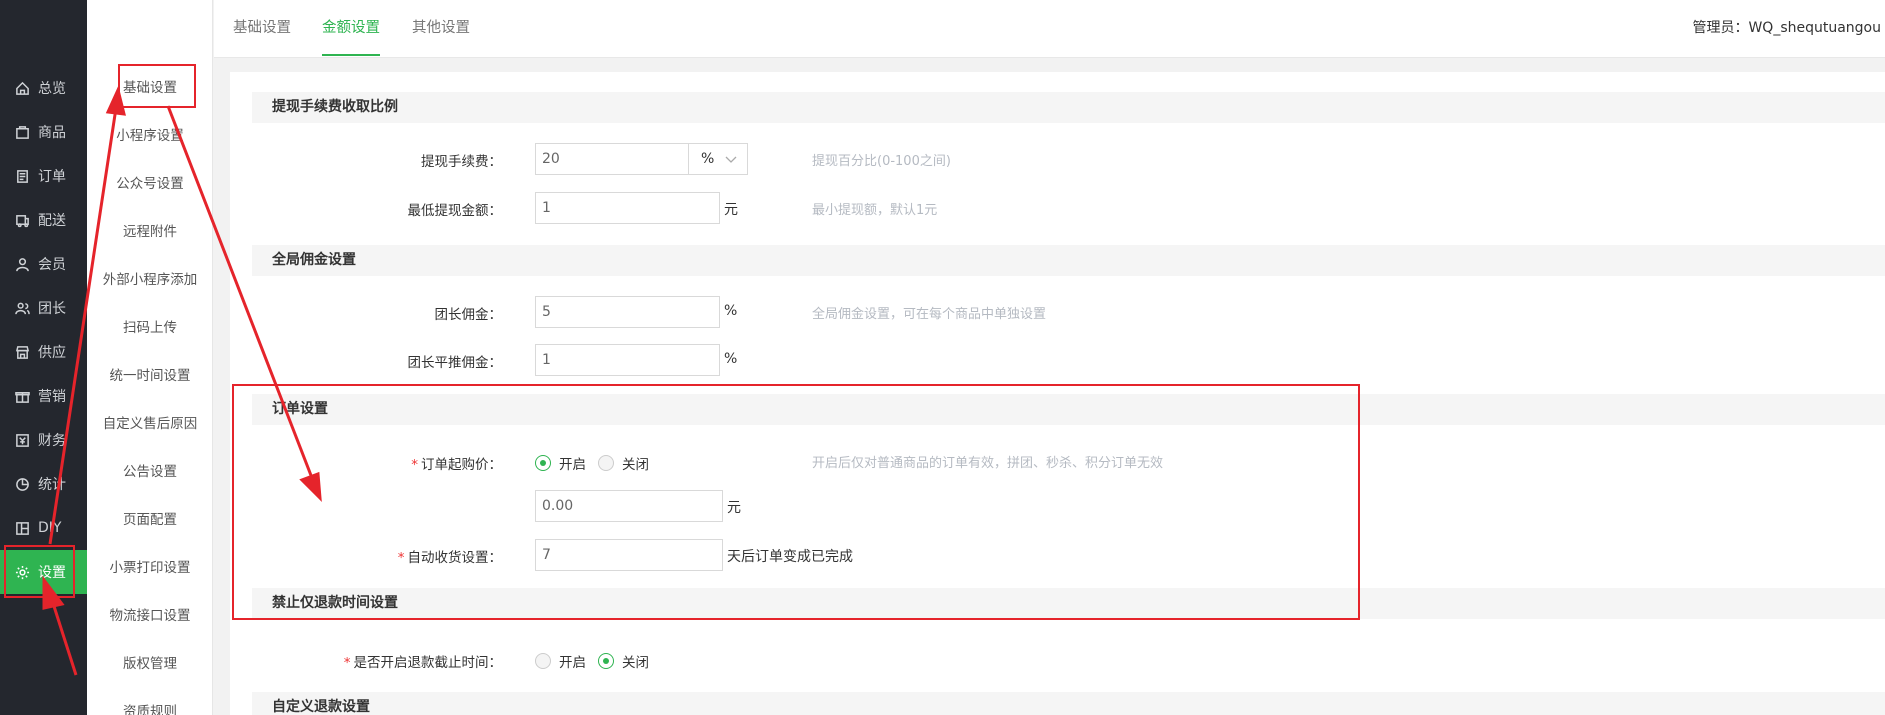 This screenshot has width=1885, height=715. I want to click on layout-icon, so click(22, 528).